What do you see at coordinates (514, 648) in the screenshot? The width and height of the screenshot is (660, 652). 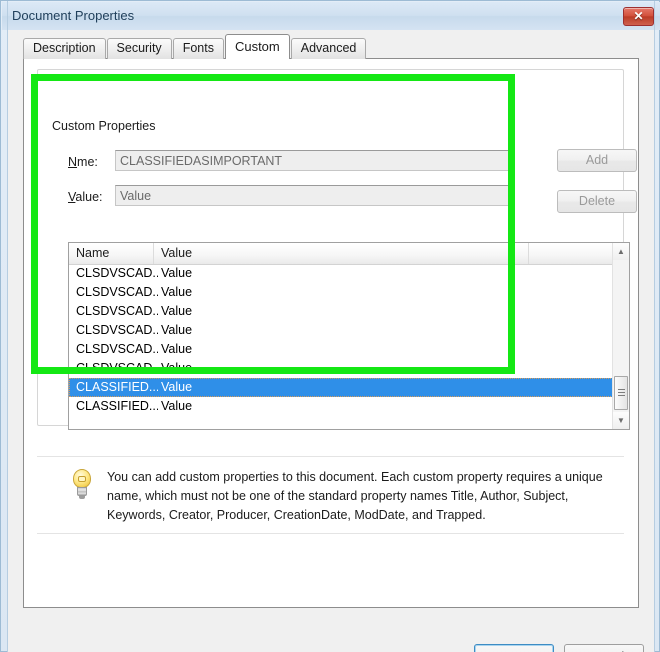 I see `ok-button: OK` at bounding box center [514, 648].